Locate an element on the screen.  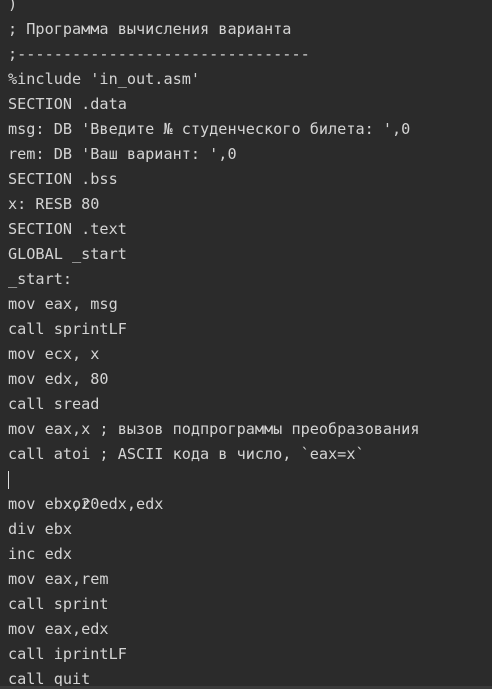
code-line-15: mov ecx, x is located at coordinates (54, 354).